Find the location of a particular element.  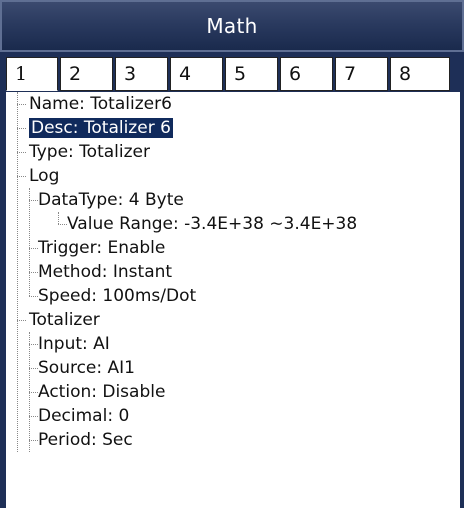

tree-item-label: DataType: 4 Byte is located at coordinates (111, 200).